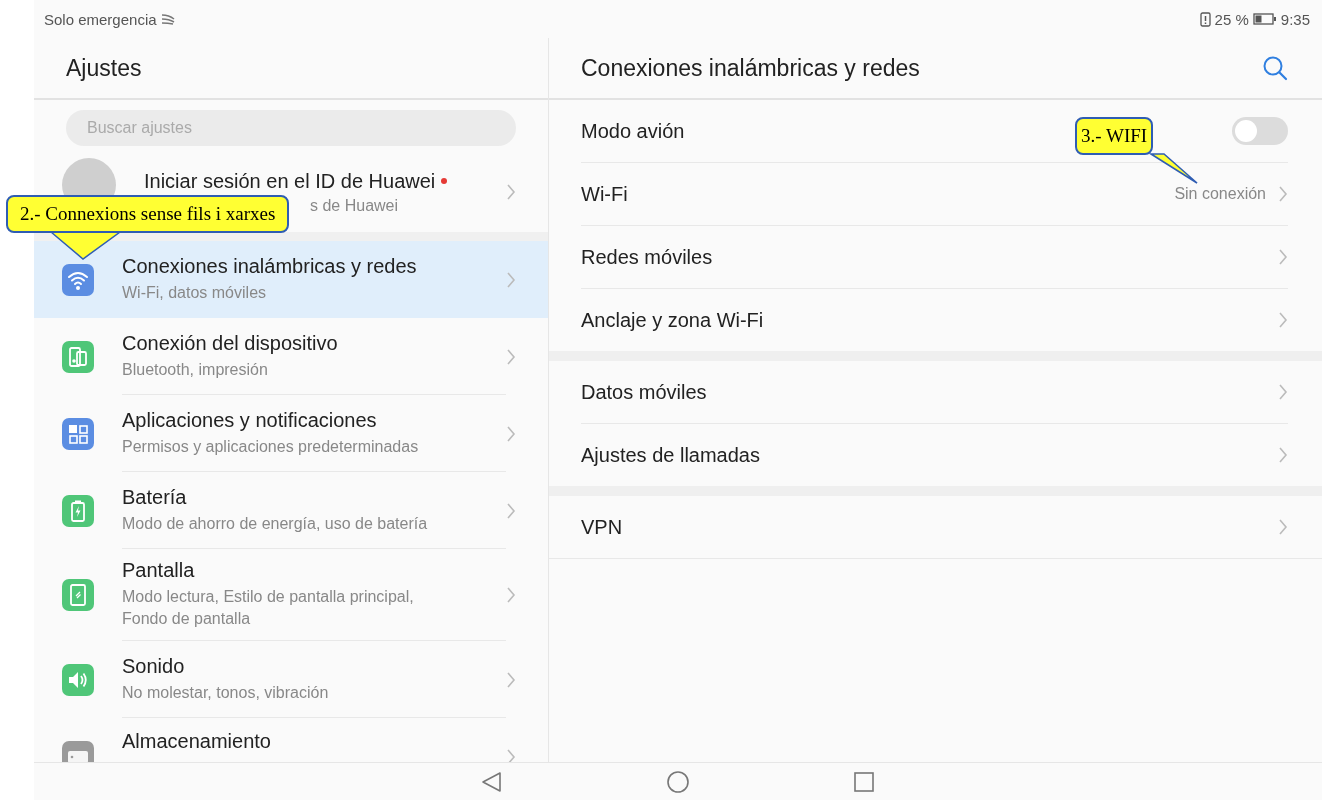 The image size is (1322, 800). I want to click on item-title: Batería, so click(155, 497).